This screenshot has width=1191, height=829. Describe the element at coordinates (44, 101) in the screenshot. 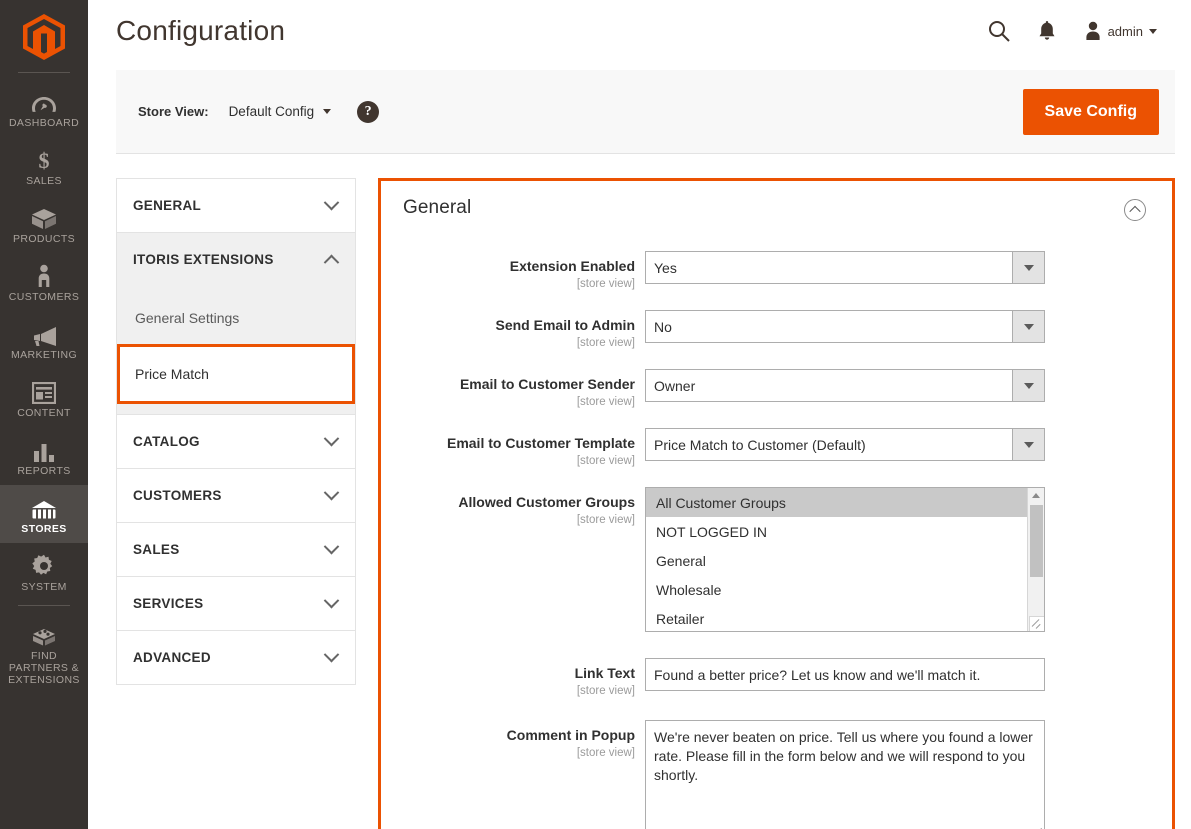

I see `dashboard-gauge-icon` at that location.